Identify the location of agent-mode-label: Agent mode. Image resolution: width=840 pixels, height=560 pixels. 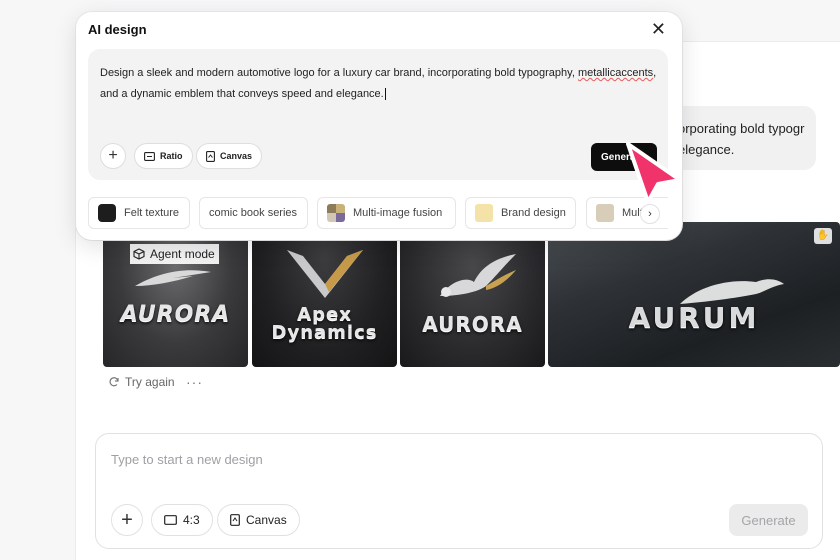
(174, 254).